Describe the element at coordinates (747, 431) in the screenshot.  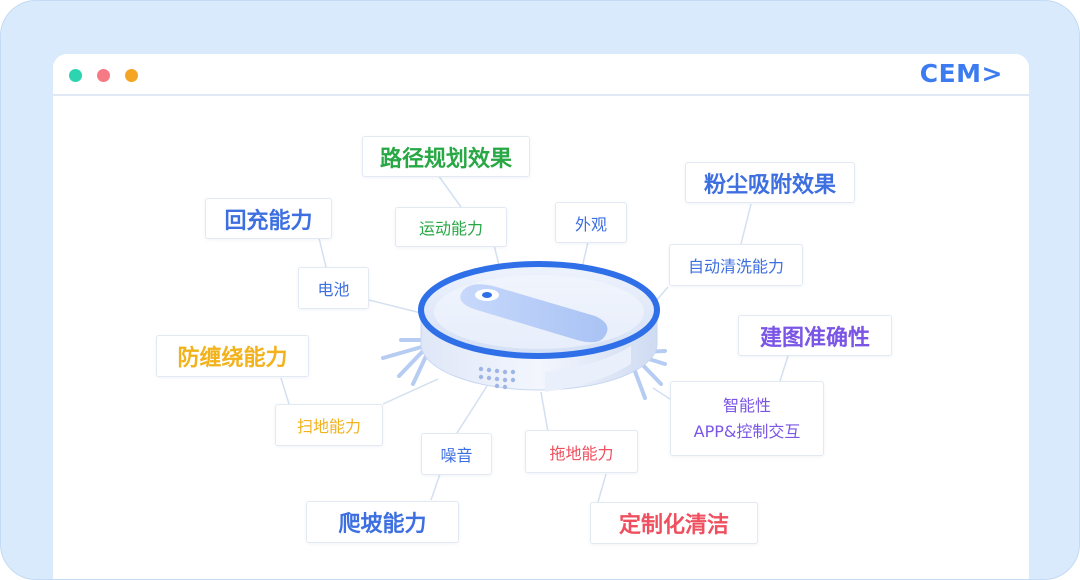
I see `label-intelligence-line2: APP&控制交互` at that location.